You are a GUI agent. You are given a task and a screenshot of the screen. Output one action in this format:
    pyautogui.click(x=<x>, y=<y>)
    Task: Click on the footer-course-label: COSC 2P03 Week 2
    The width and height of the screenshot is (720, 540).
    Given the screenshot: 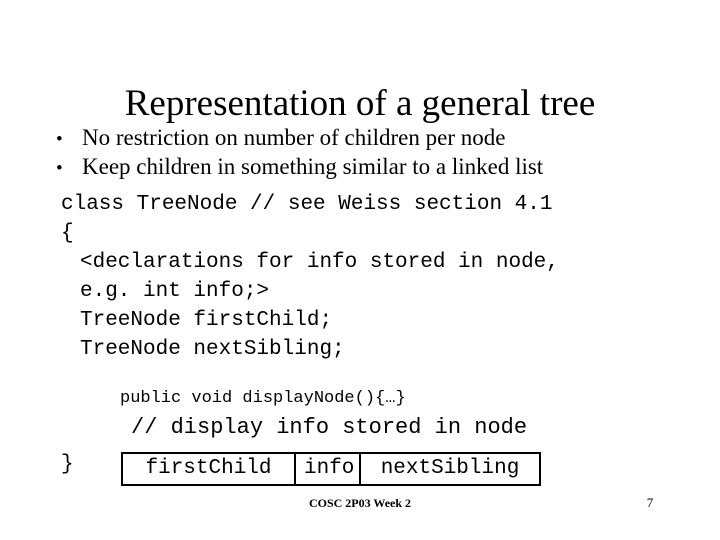 What is the action you would take?
    pyautogui.click(x=360, y=503)
    